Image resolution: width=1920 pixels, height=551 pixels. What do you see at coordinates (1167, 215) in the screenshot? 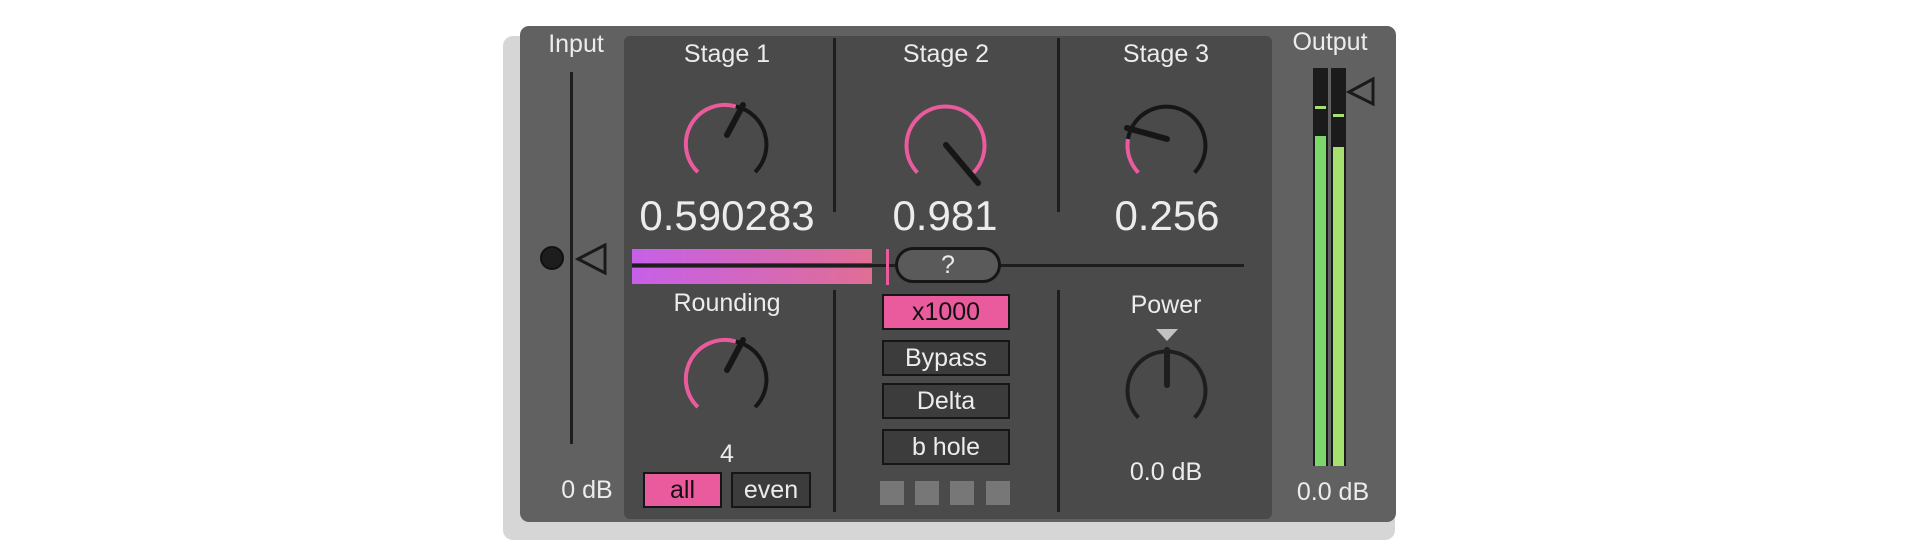
I see `stage3-value: 0.256` at bounding box center [1167, 215].